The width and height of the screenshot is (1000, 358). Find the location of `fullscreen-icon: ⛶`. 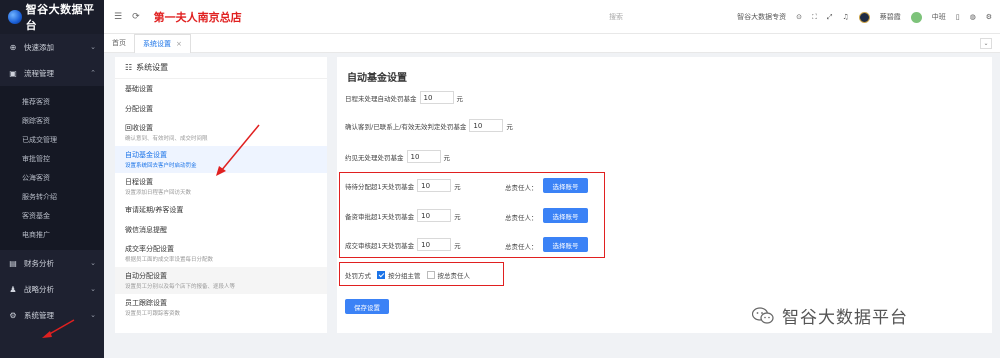

fullscreen-icon: ⛶ is located at coordinates (814, 17).